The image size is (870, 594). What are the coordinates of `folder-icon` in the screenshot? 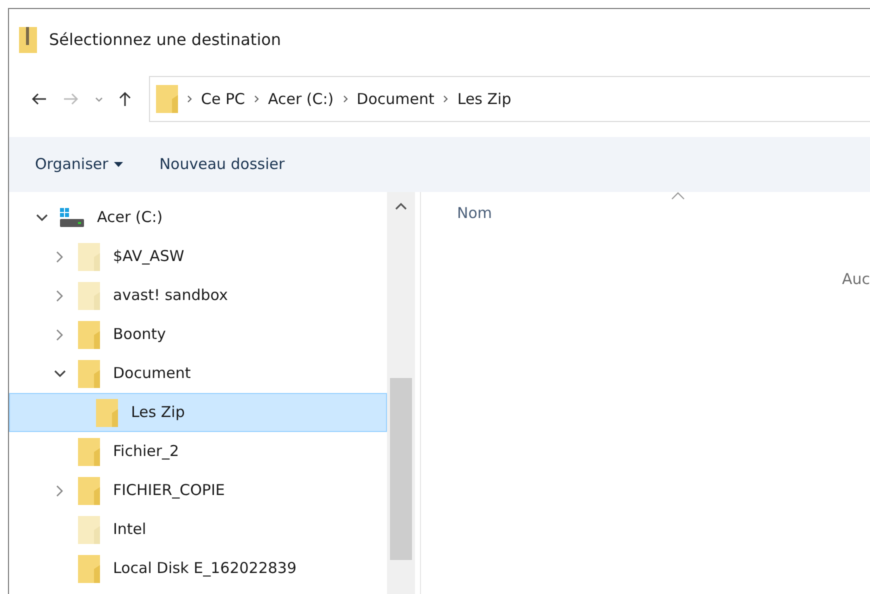 It's located at (167, 99).